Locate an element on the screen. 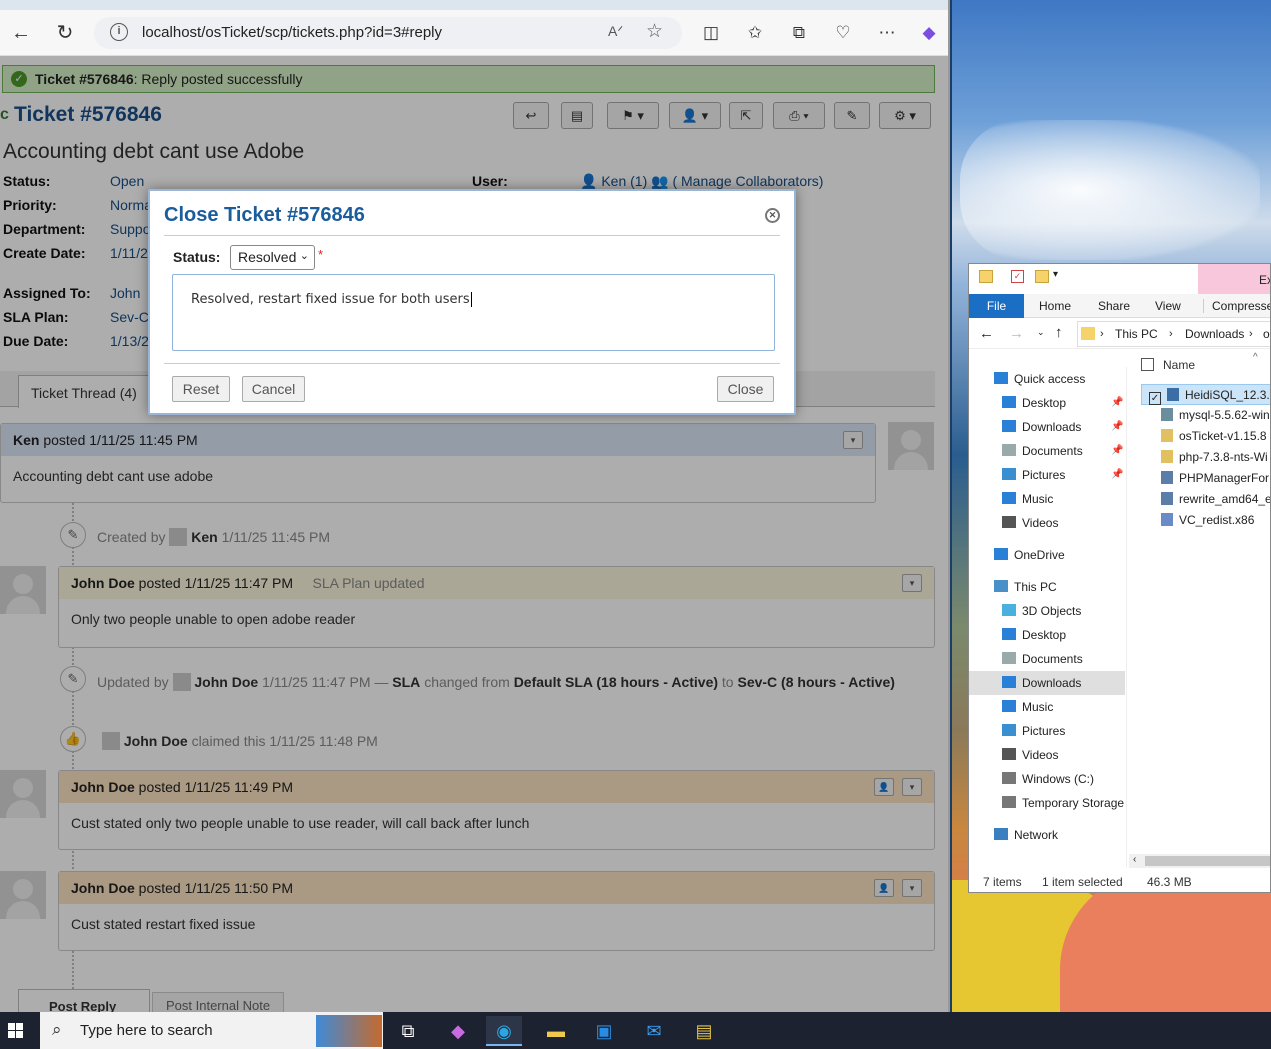  collections-icon: ⧉ is located at coordinates (799, 33).